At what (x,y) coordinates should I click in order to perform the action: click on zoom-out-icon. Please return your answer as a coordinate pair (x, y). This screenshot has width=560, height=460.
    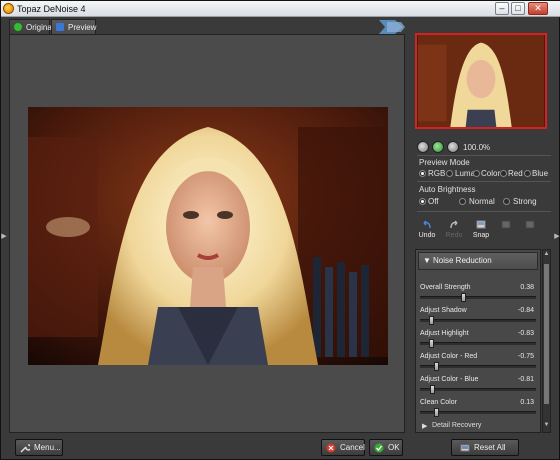
    Looking at the image, I should click on (423, 147).